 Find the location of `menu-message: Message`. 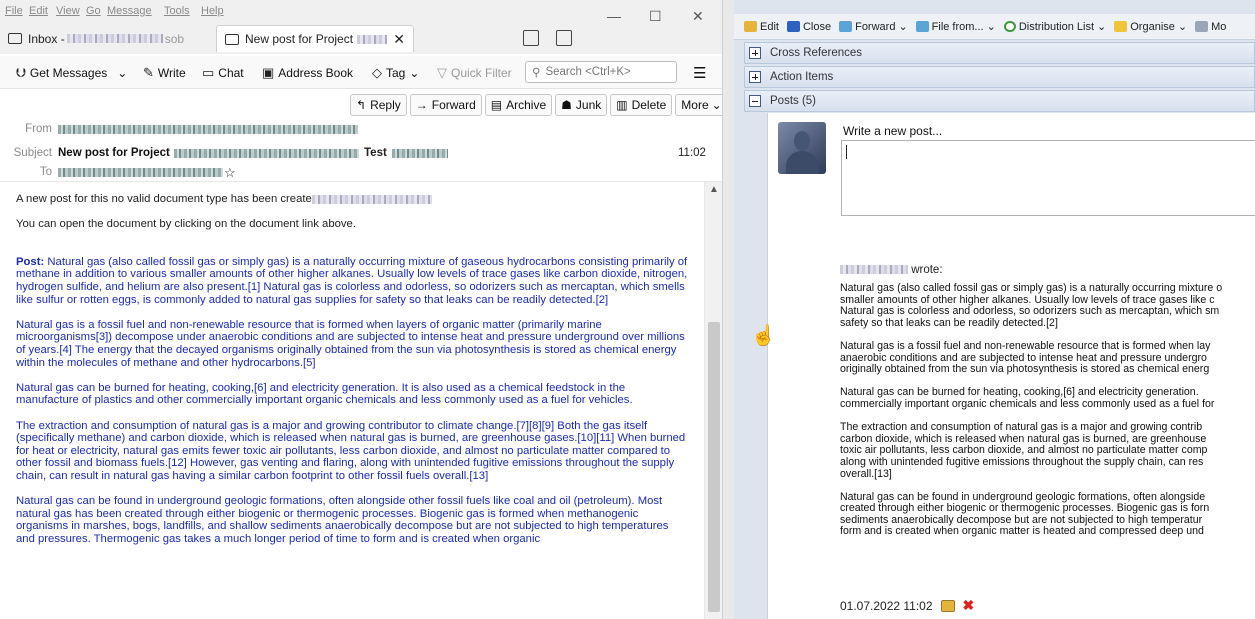

menu-message: Message is located at coordinates (129, 11).